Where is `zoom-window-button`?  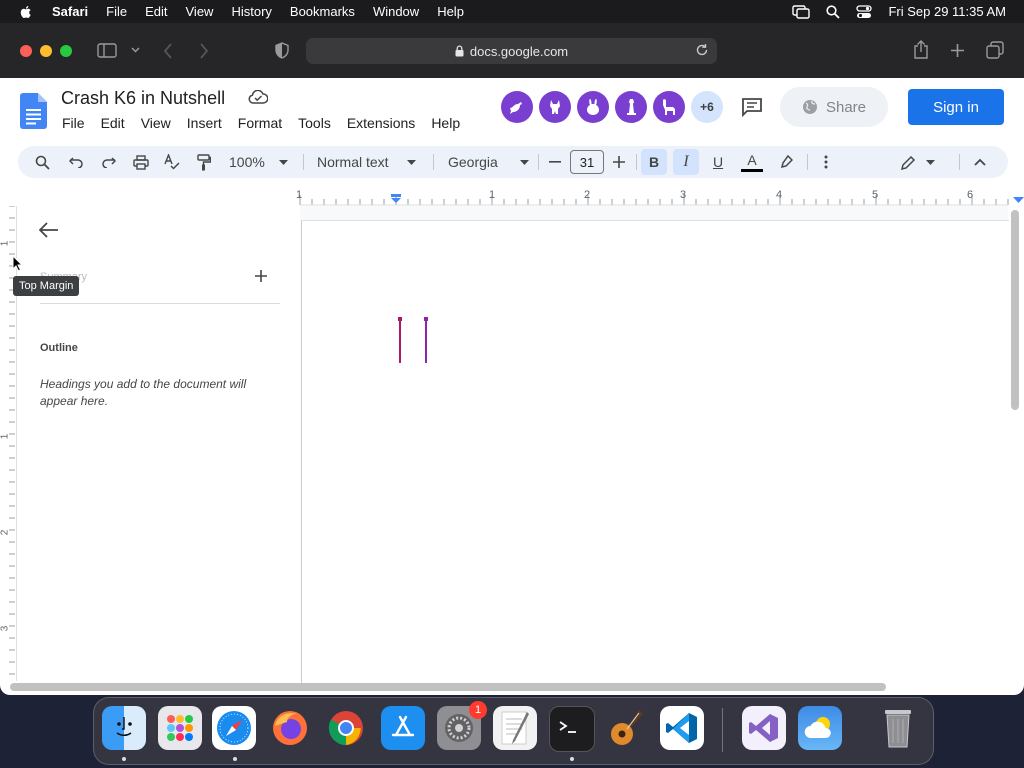 zoom-window-button is located at coordinates (66, 50).